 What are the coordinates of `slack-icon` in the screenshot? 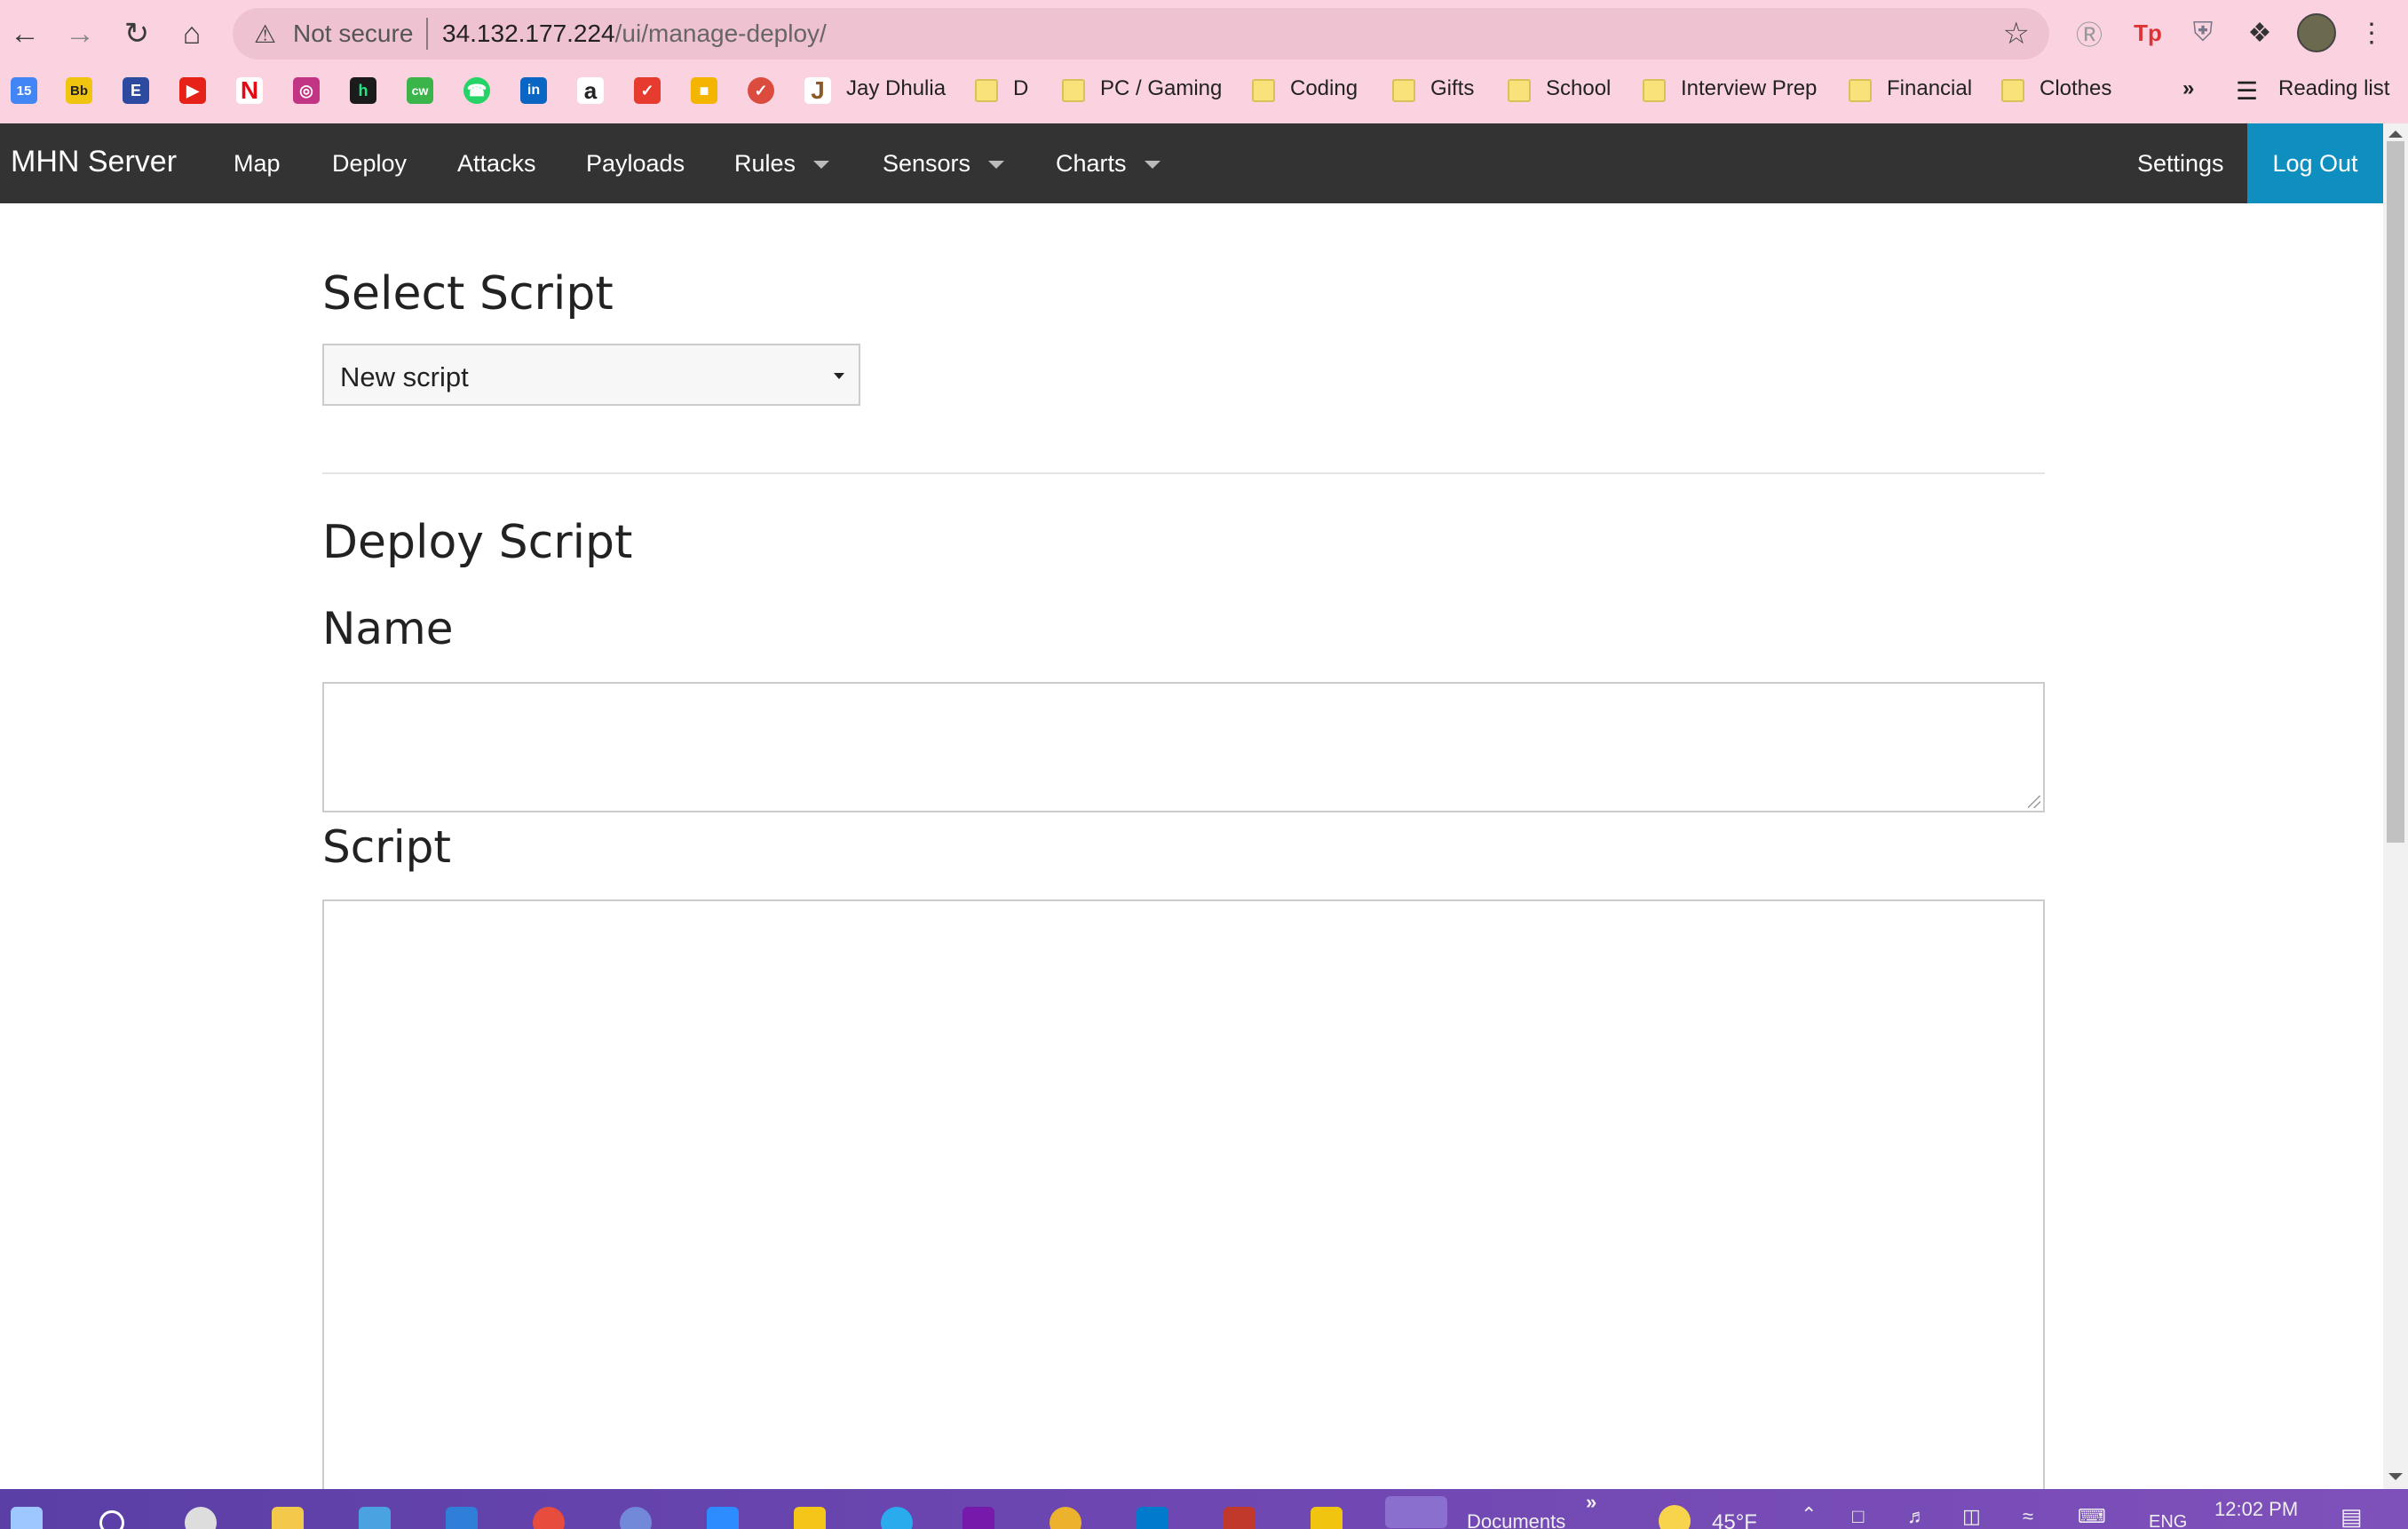 It's located at (1065, 1518).